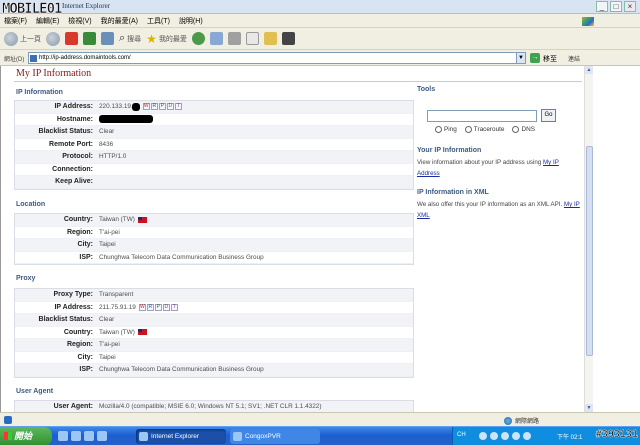 This screenshot has height=445, width=640. I want to click on address-label: 網址(D), so click(14, 60).